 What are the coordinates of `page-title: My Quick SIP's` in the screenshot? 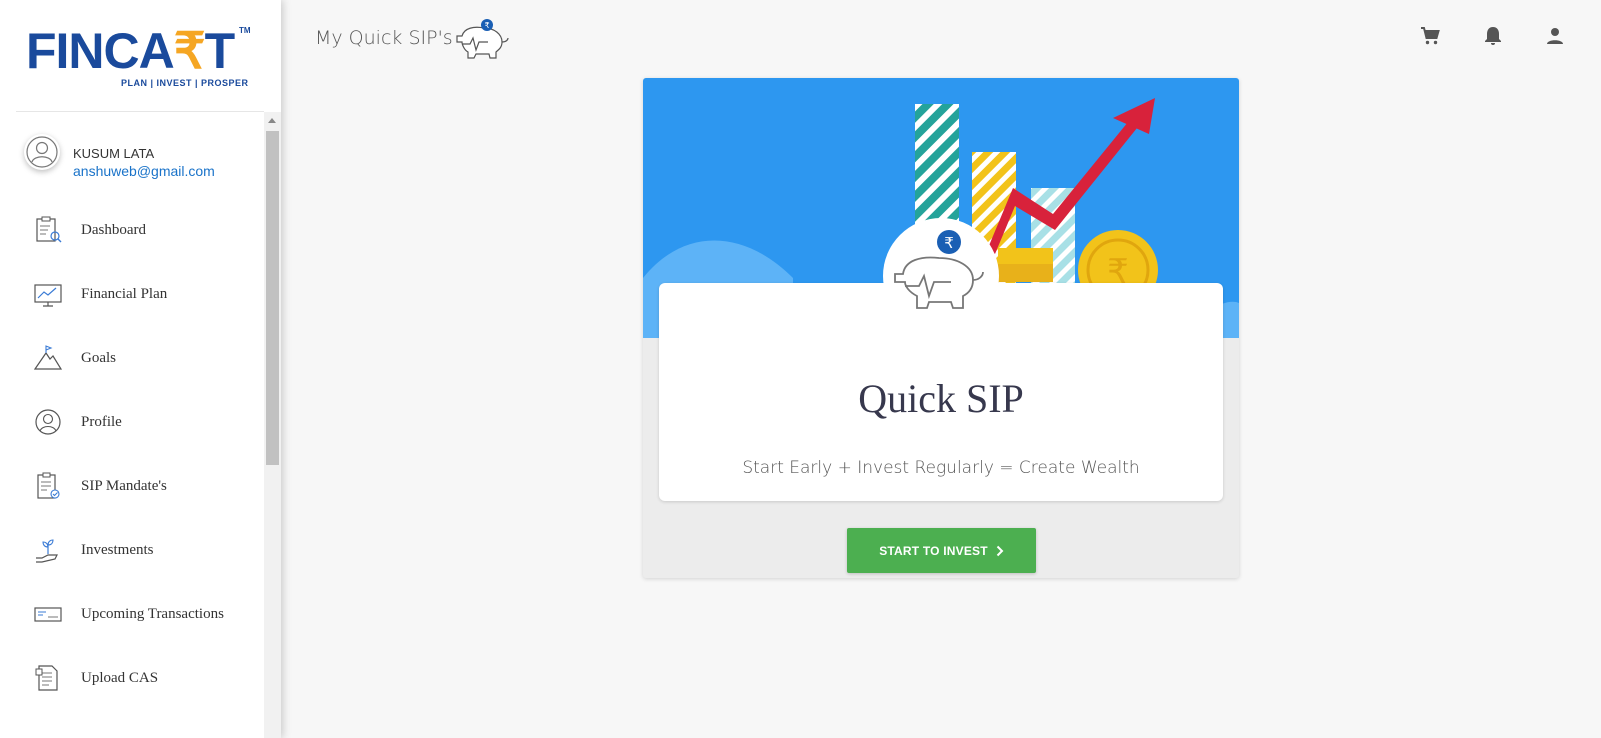 It's located at (384, 38).